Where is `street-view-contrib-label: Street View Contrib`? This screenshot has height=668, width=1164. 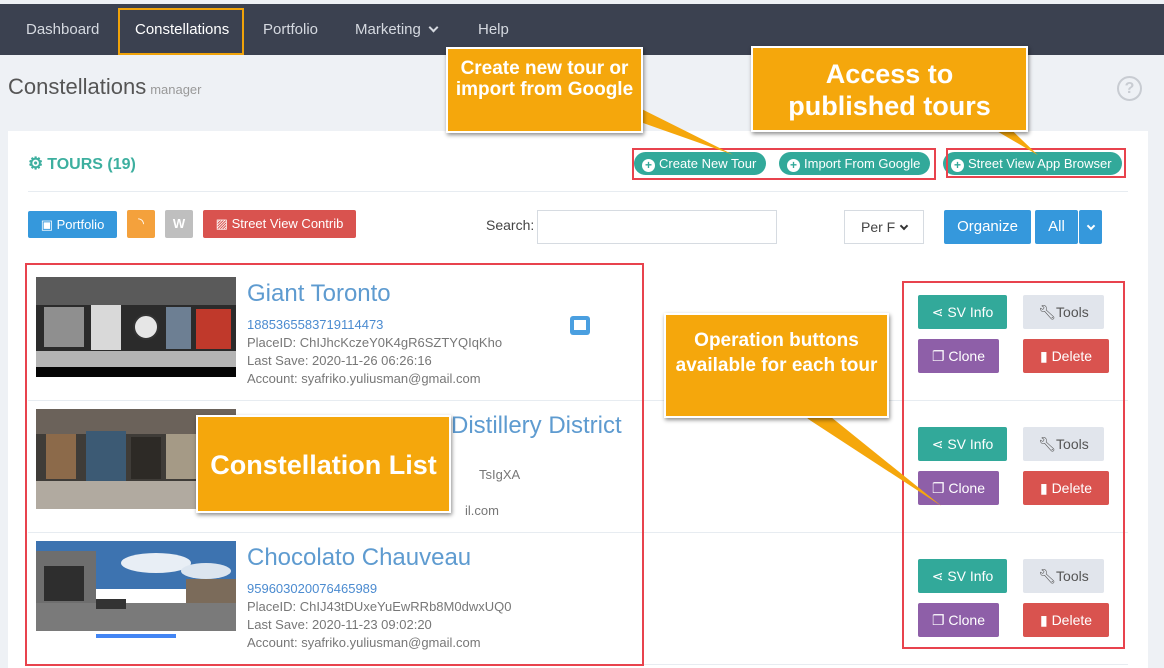
street-view-contrib-label: Street View Contrib is located at coordinates (287, 223).